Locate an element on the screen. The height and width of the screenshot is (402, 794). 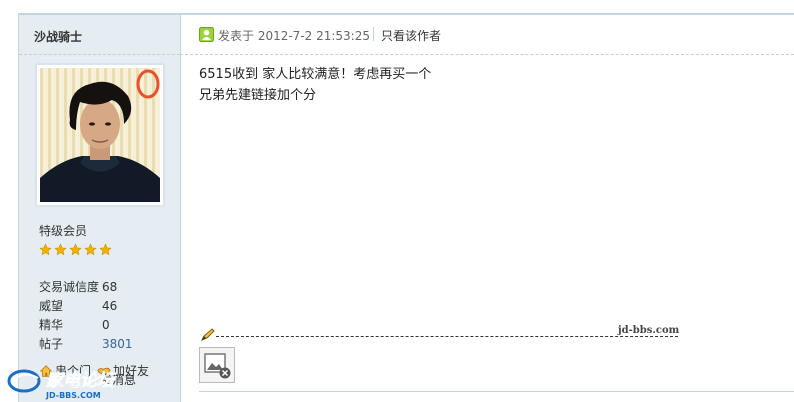
online-status-icon is located at coordinates (206, 34).